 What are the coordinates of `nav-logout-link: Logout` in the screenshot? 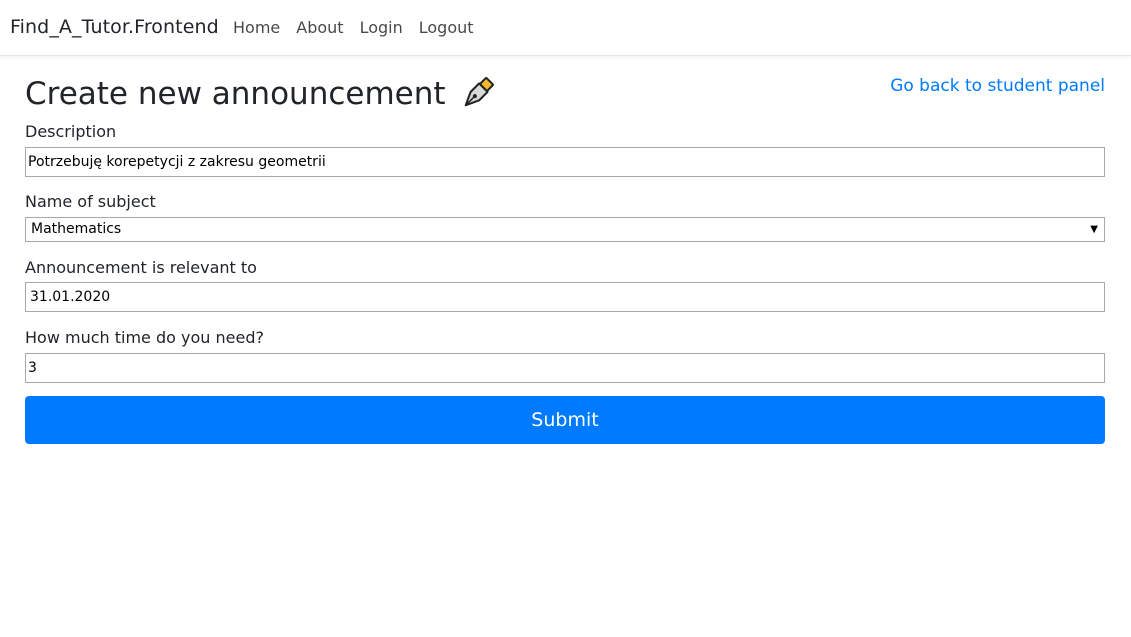 It's located at (446, 27).